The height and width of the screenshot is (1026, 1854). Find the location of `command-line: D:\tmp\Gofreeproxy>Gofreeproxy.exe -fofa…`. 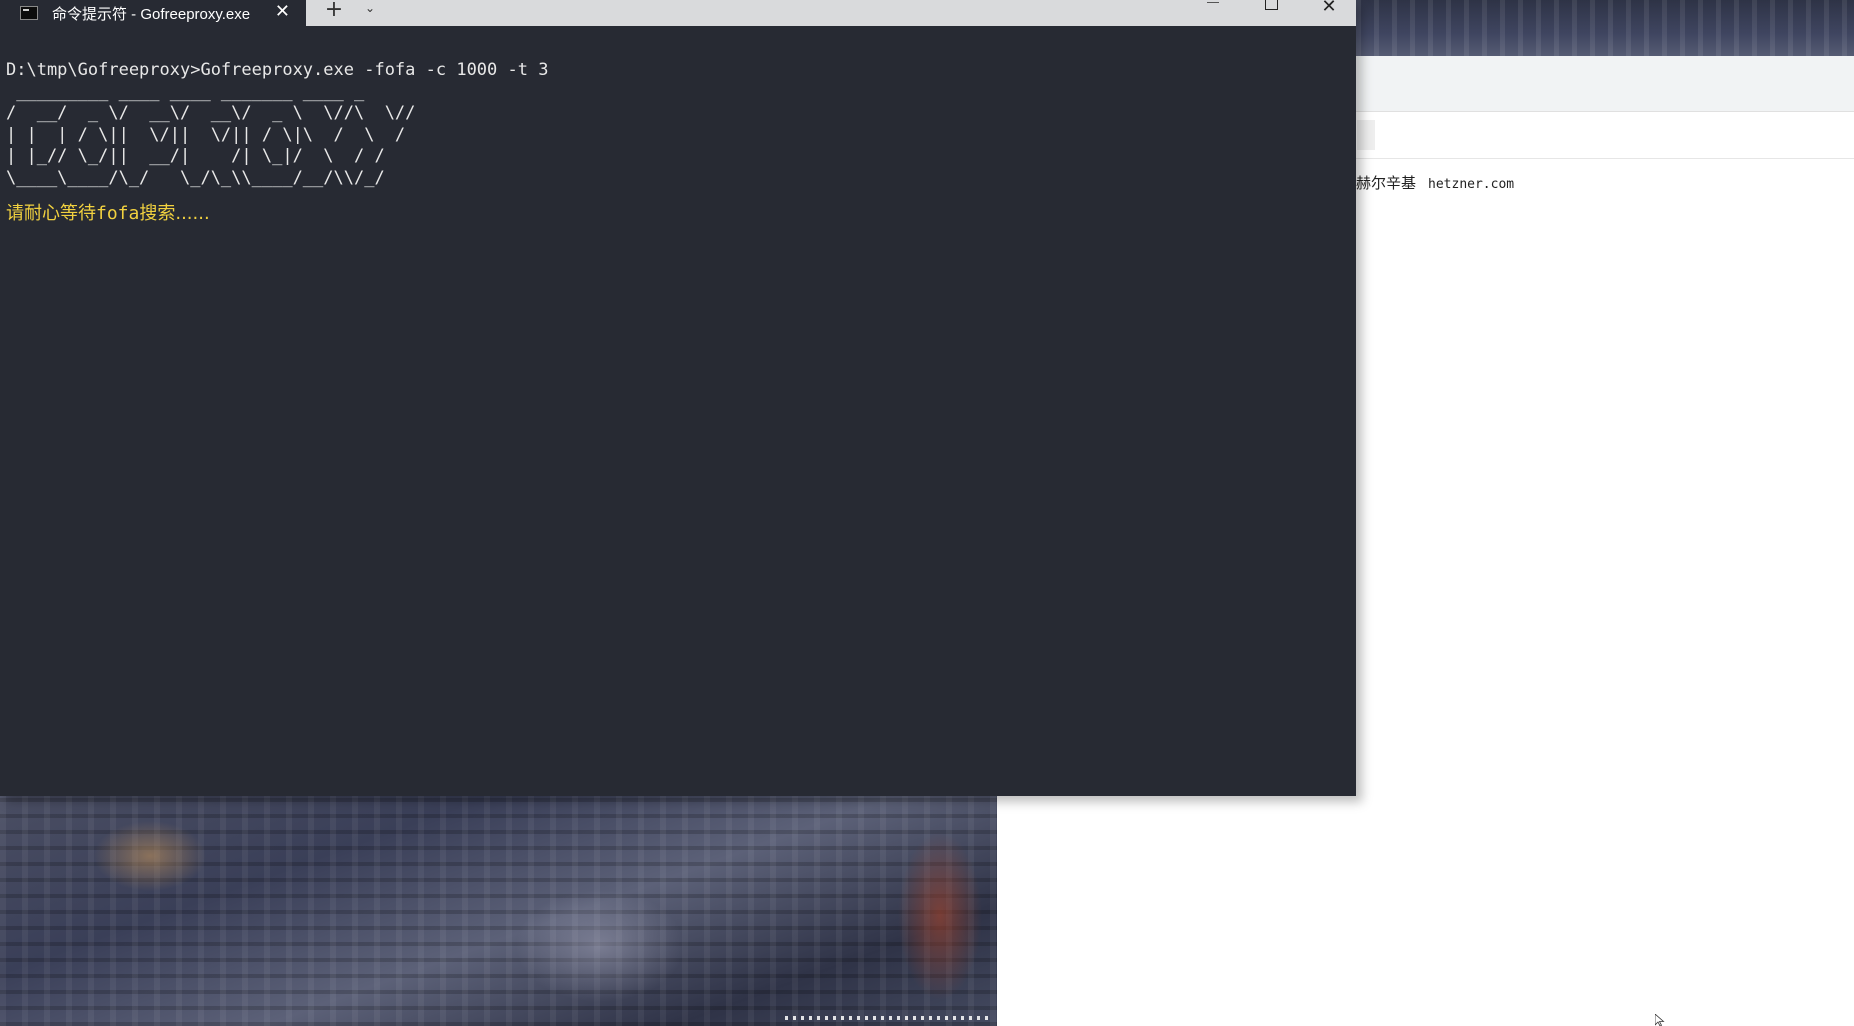

command-line: D:\tmp\Gofreeproxy>Gofreeproxy.exe -fofa… is located at coordinates (277, 70).